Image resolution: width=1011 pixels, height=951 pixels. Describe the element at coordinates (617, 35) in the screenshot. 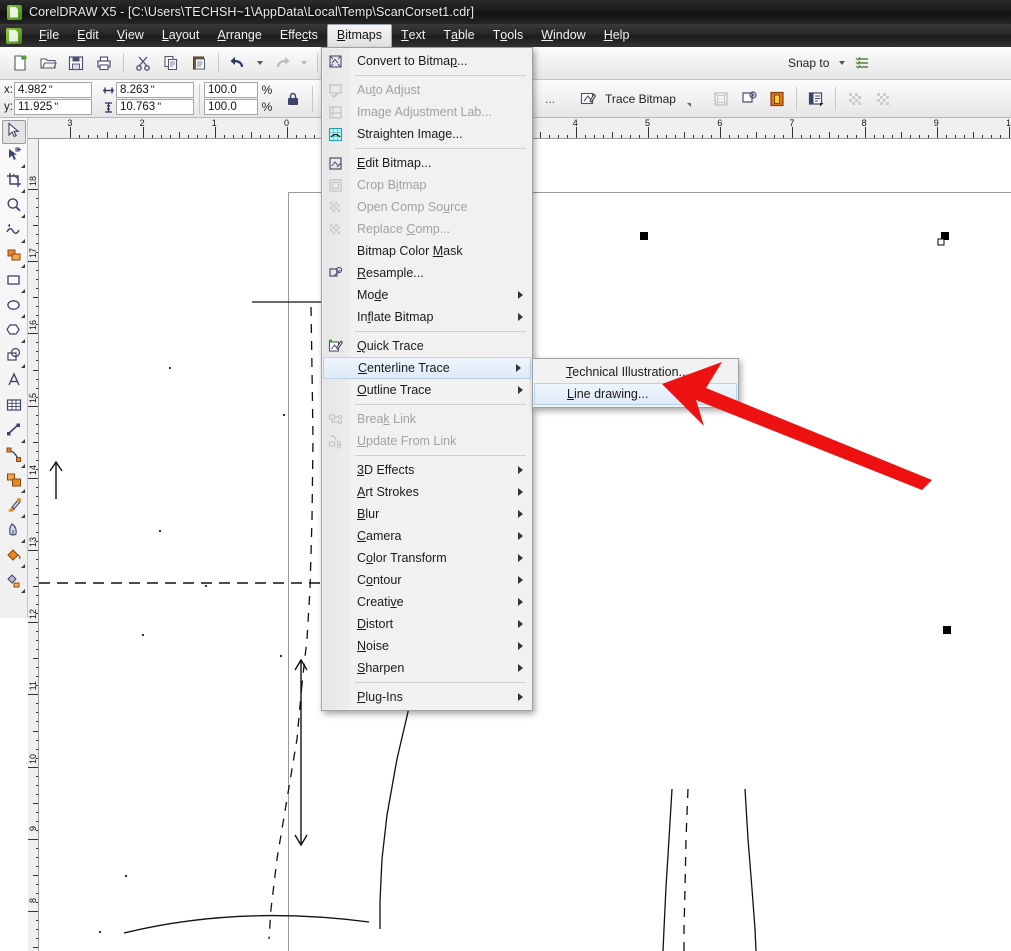

I see `menubar-item-help: Help` at that location.